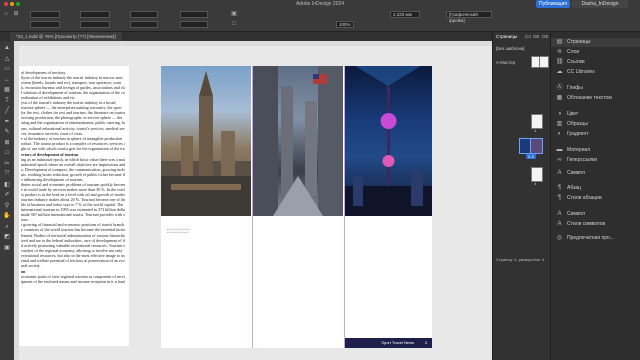 This screenshot has height=360, width=640. Describe the element at coordinates (45, 14) in the screenshot. I see `x-field` at that location.